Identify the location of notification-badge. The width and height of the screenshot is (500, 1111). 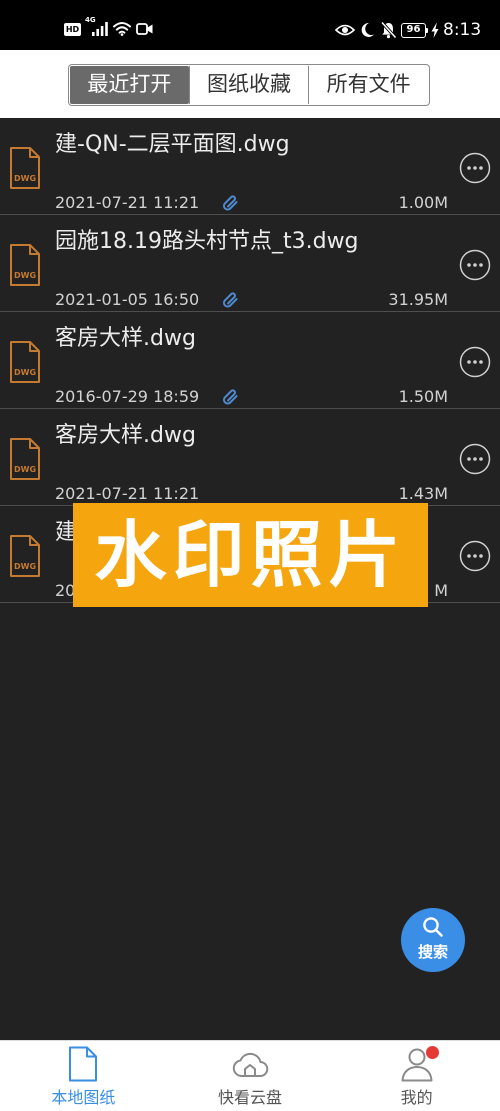
(433, 1052).